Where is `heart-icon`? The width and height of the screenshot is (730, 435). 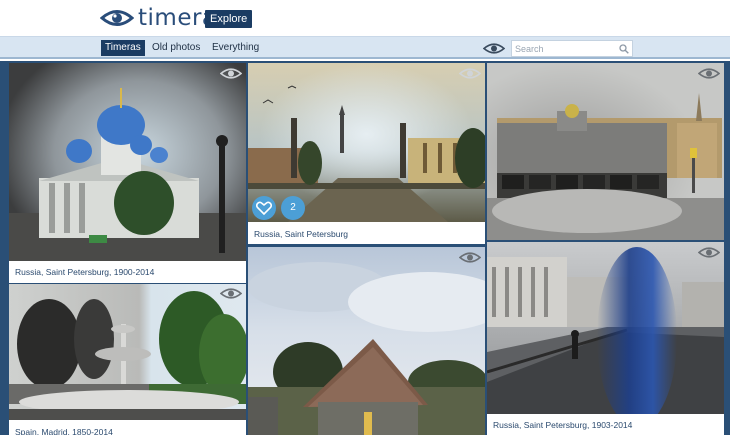 heart-icon is located at coordinates (264, 208).